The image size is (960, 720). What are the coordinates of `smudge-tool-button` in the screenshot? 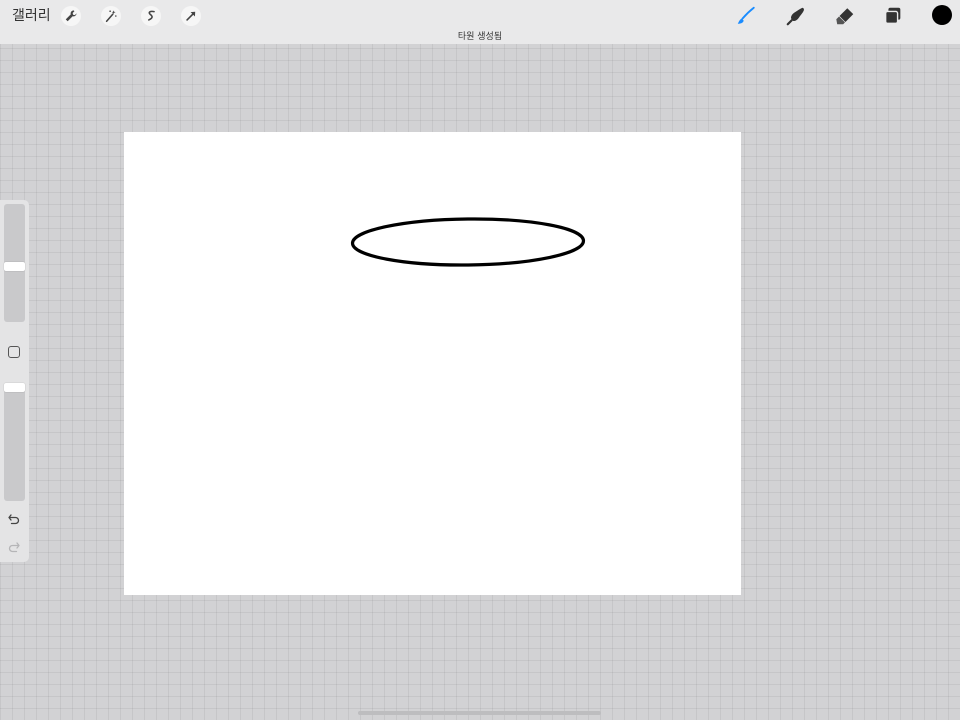 It's located at (796, 16).